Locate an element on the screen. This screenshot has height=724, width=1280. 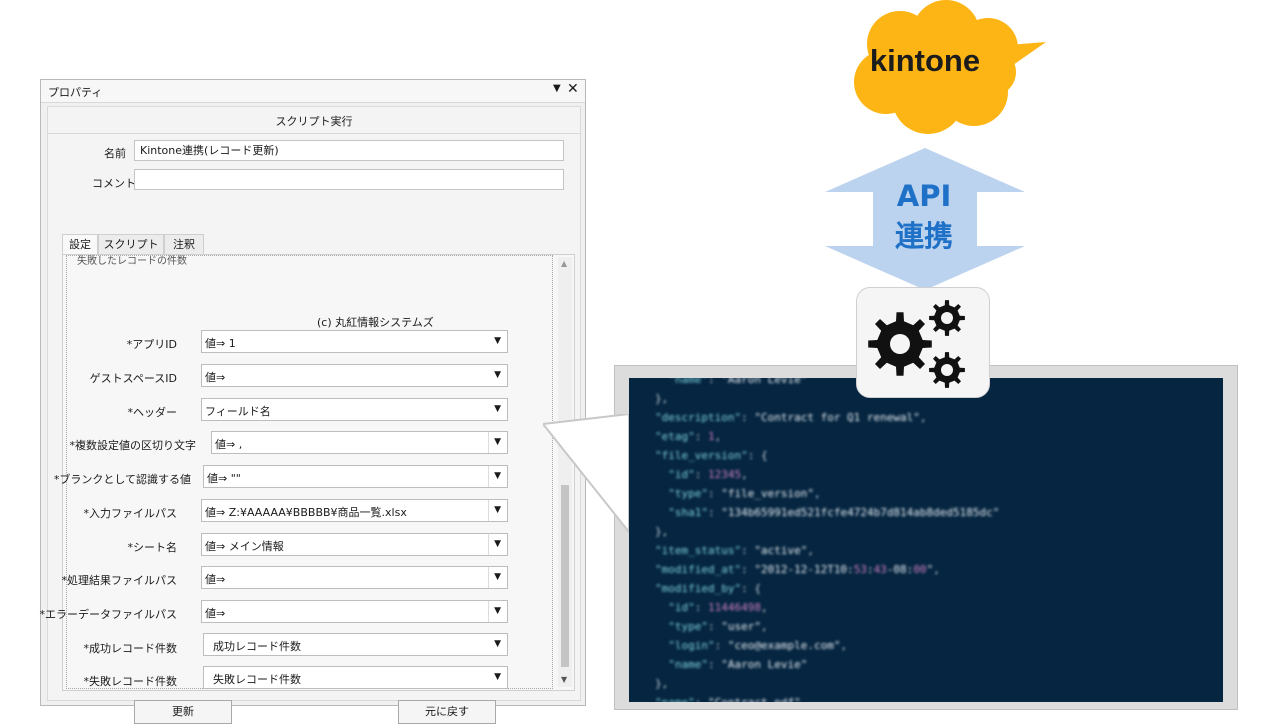
param-label-failure-count: *失敗レコード件数 is located at coordinates (130, 681).